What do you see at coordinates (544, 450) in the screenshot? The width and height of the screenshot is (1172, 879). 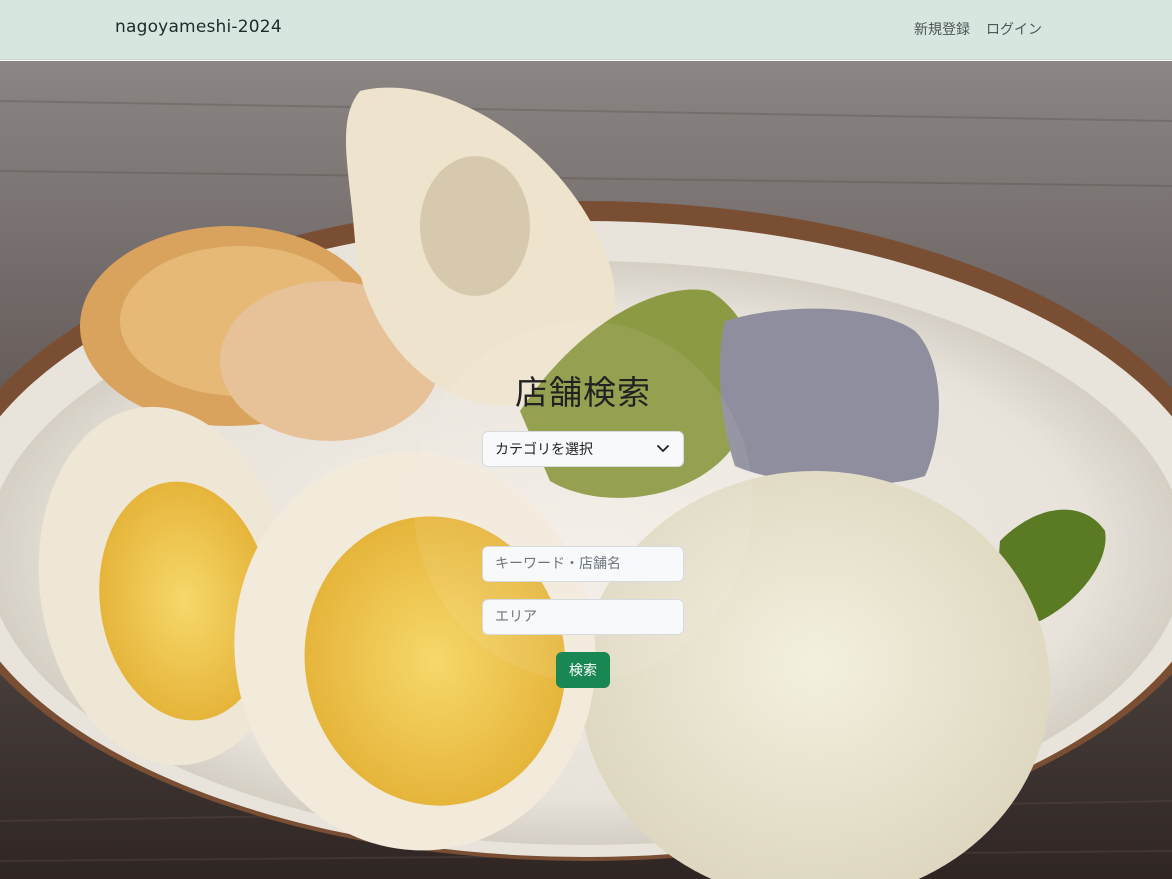 I see `category-select-label: カテゴリを選択` at bounding box center [544, 450].